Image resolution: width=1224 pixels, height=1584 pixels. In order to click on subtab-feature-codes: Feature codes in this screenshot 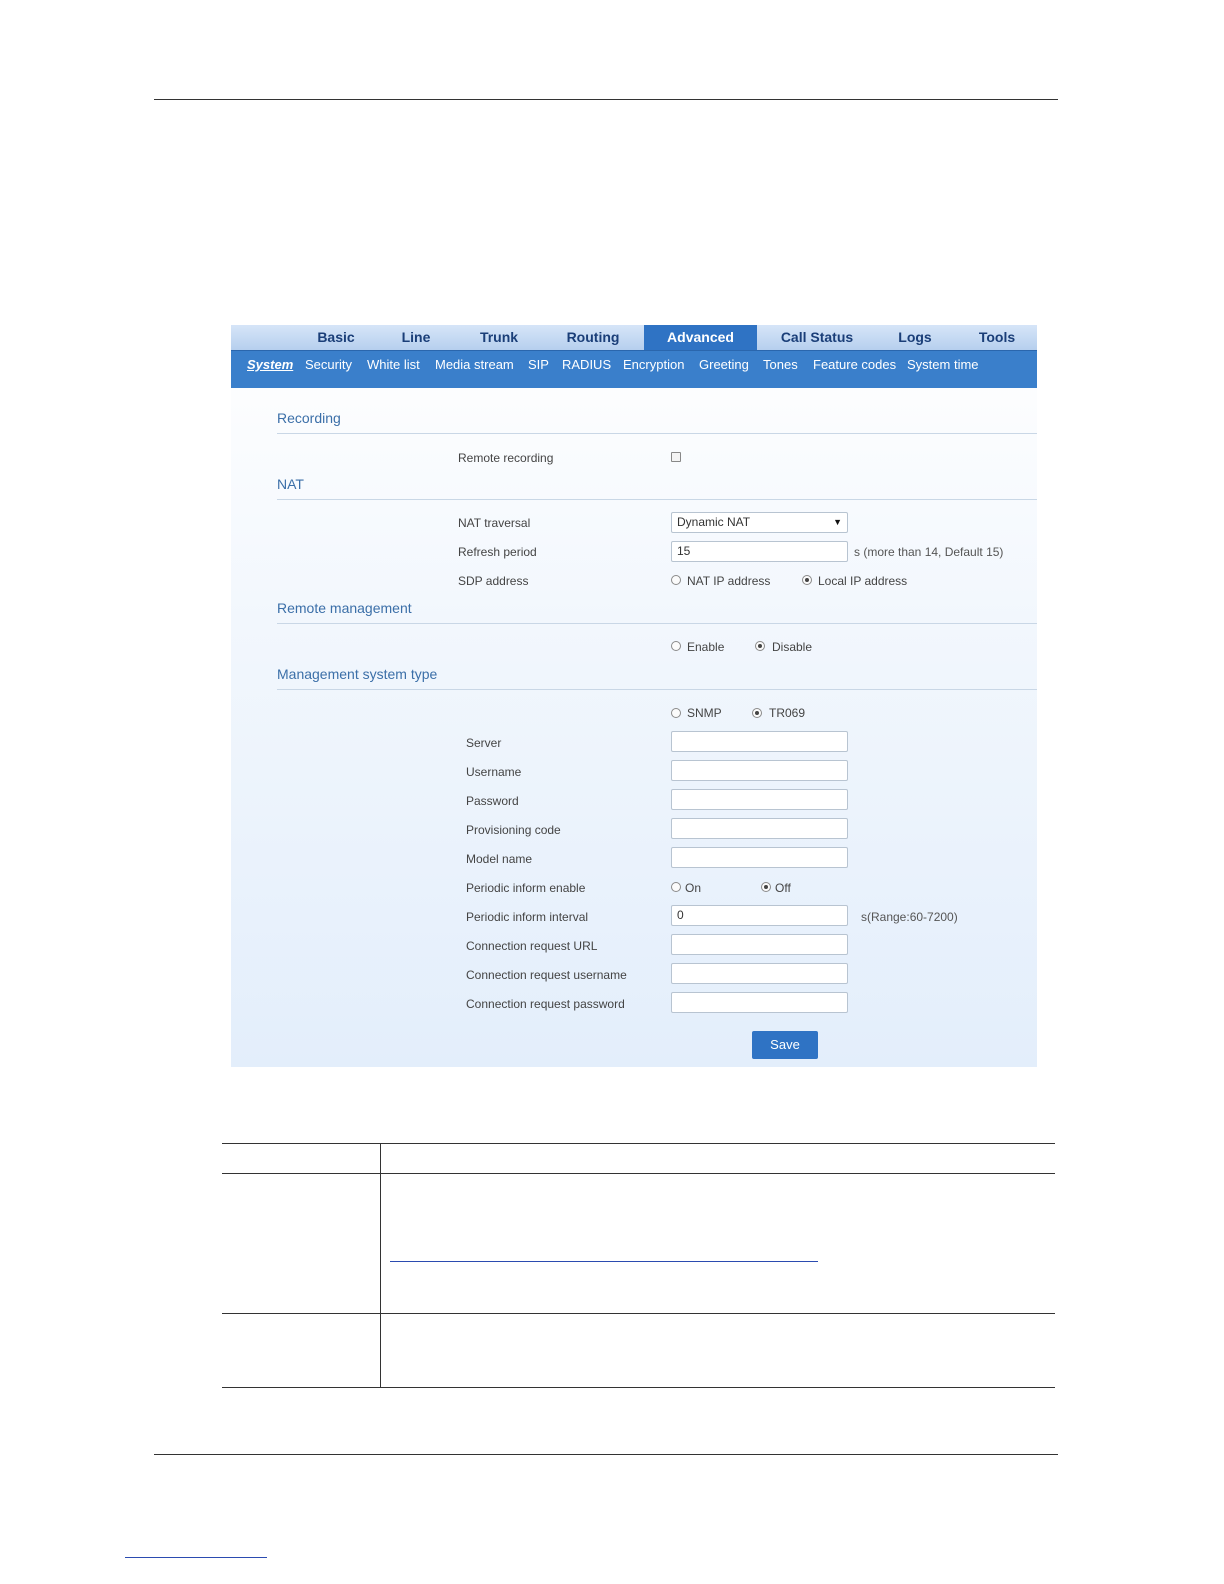, I will do `click(854, 365)`.